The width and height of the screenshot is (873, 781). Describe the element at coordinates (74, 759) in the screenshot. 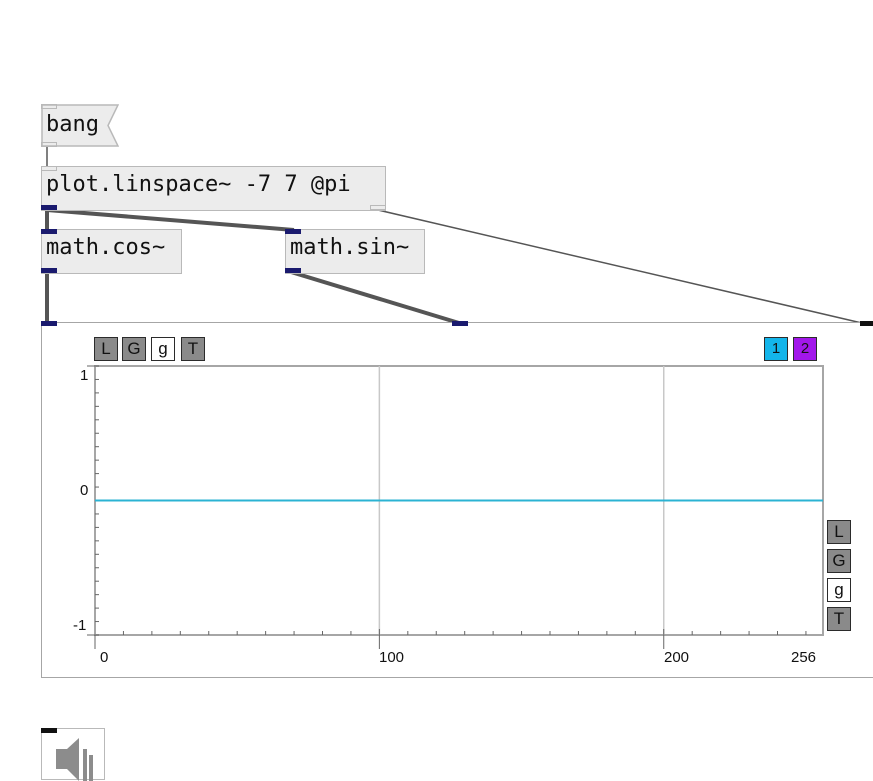

I see `speaker-icon` at that location.